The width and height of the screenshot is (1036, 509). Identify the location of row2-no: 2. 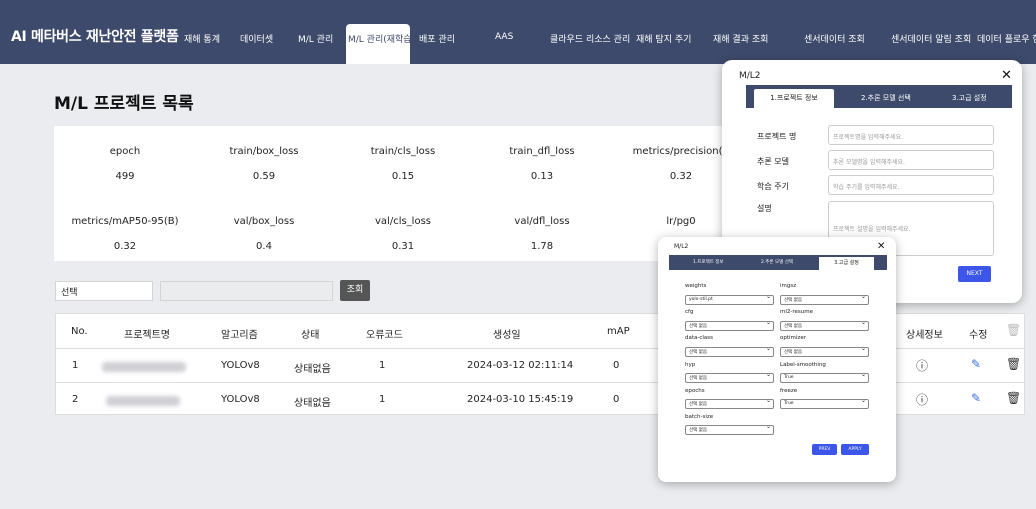
(75, 399).